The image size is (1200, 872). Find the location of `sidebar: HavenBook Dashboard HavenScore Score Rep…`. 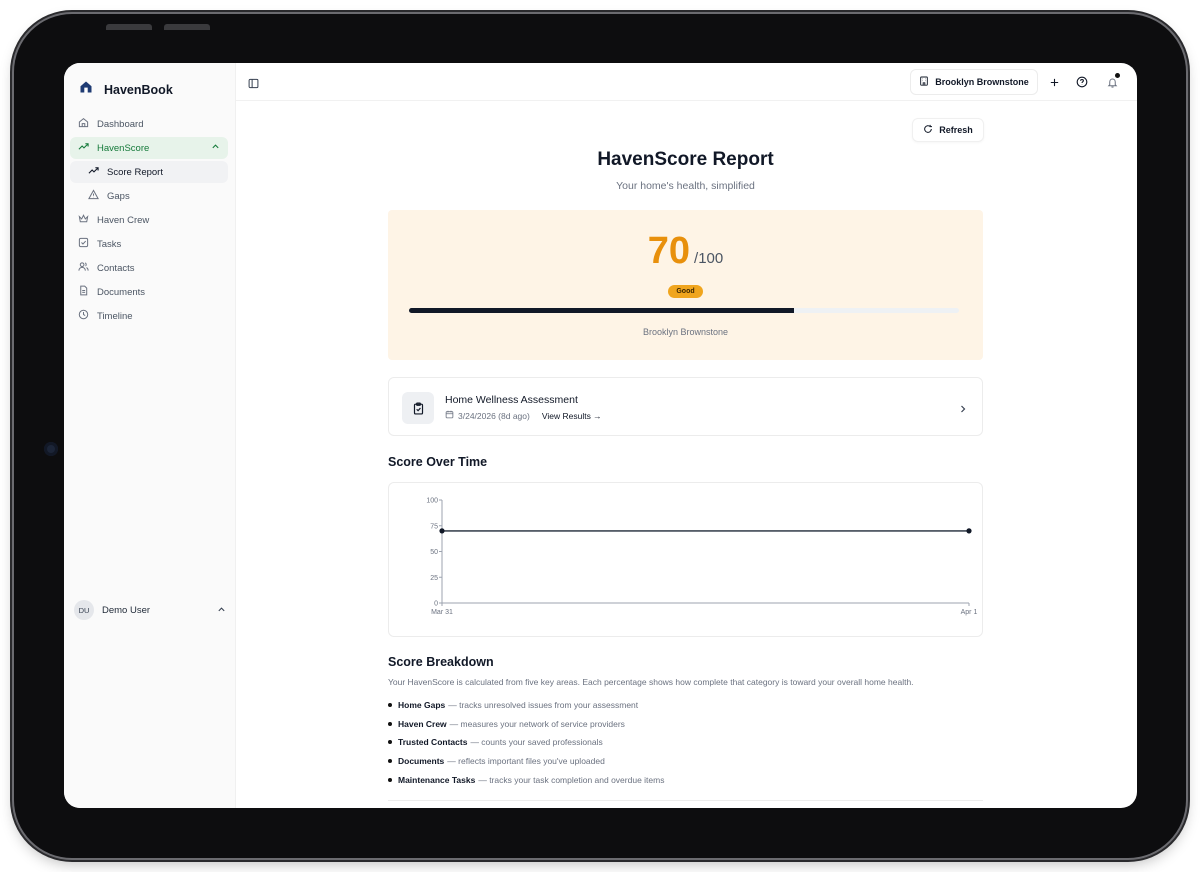

sidebar: HavenBook Dashboard HavenScore Score Rep… is located at coordinates (150, 435).